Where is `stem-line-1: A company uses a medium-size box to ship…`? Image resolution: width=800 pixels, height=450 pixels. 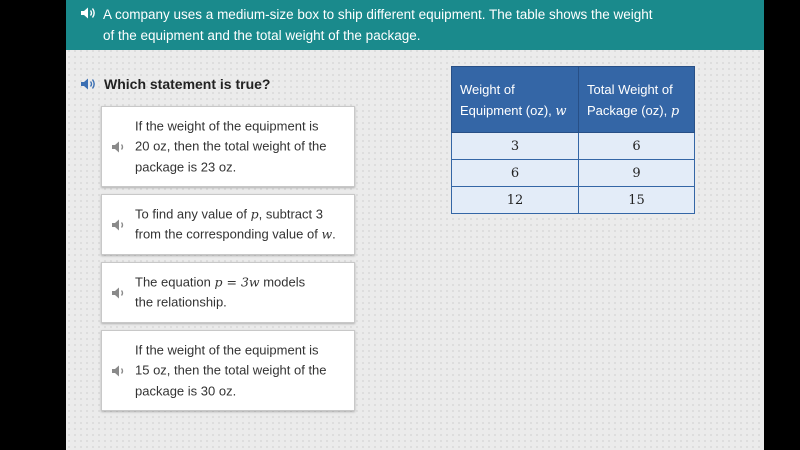 stem-line-1: A company uses a medium-size box to ship… is located at coordinates (378, 14).